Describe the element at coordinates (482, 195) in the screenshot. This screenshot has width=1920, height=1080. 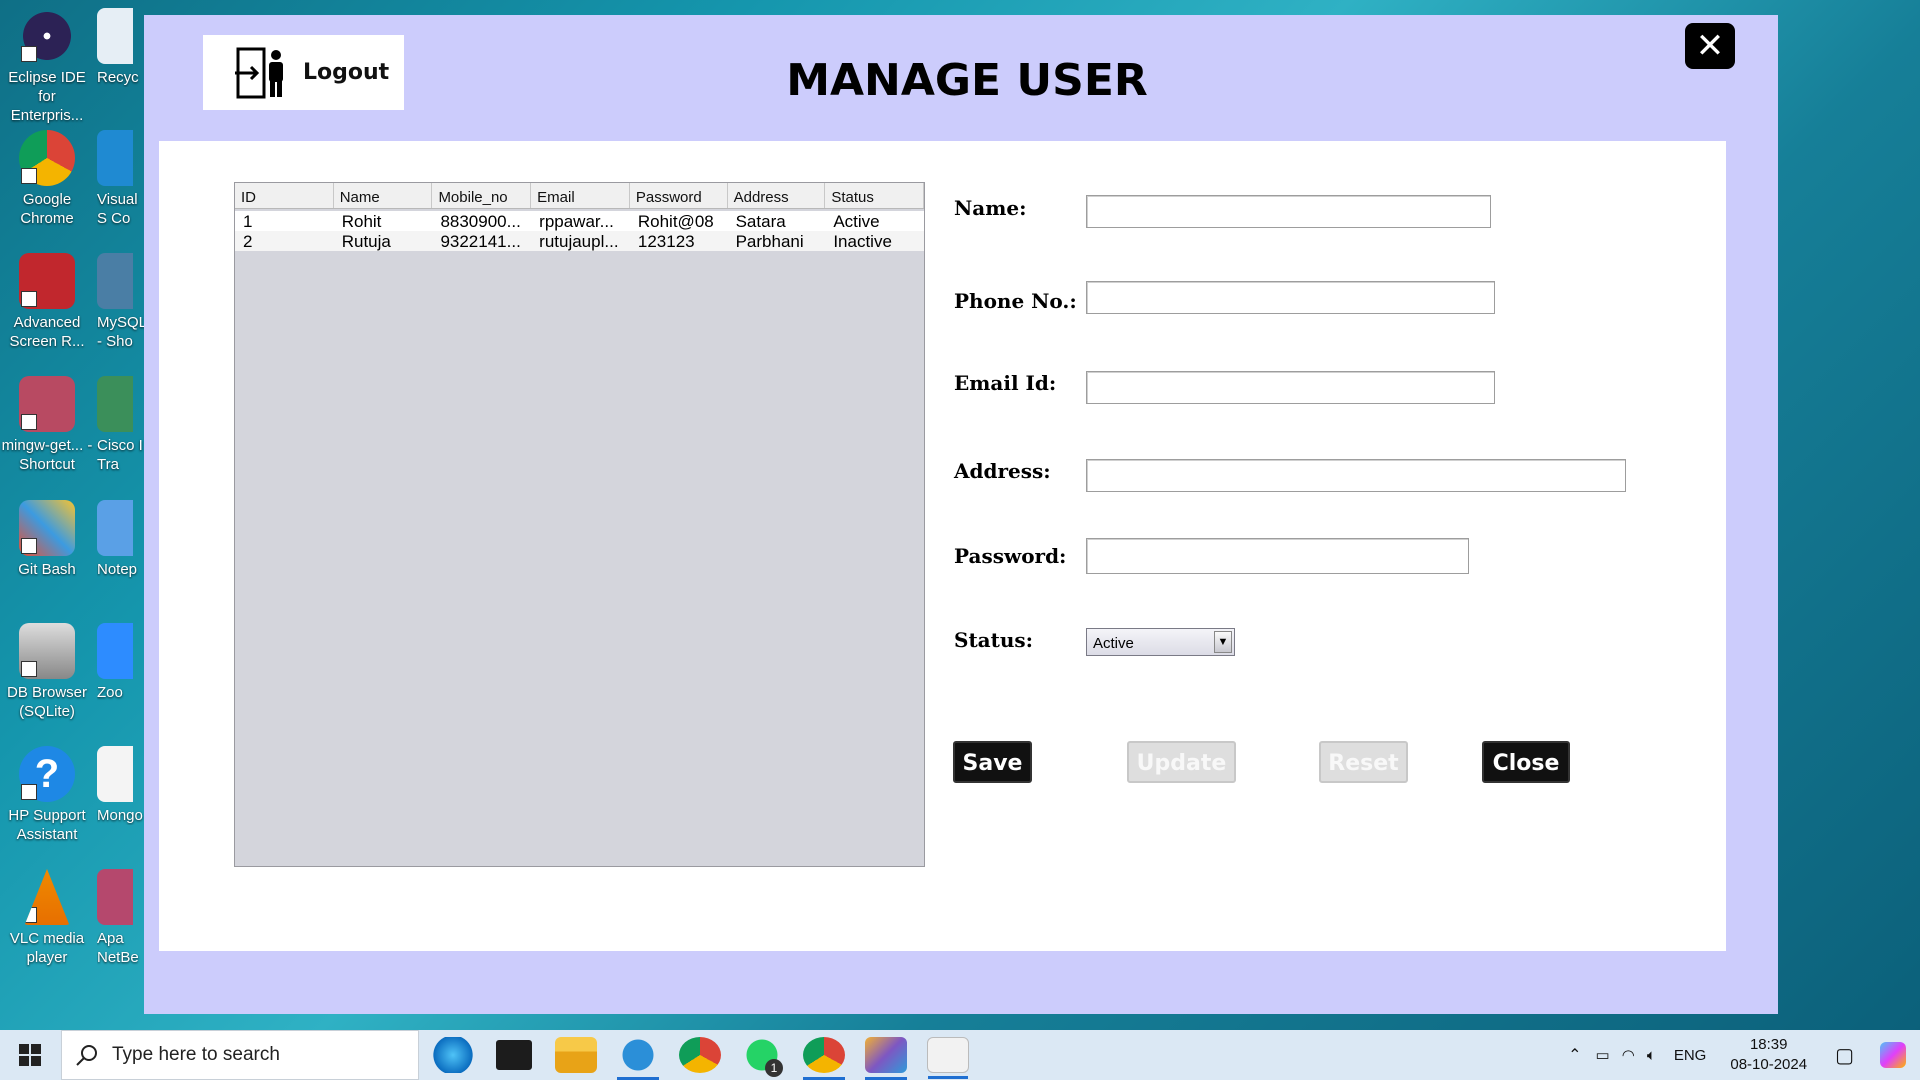
I see `column-header-mobile: Mobile_no` at that location.